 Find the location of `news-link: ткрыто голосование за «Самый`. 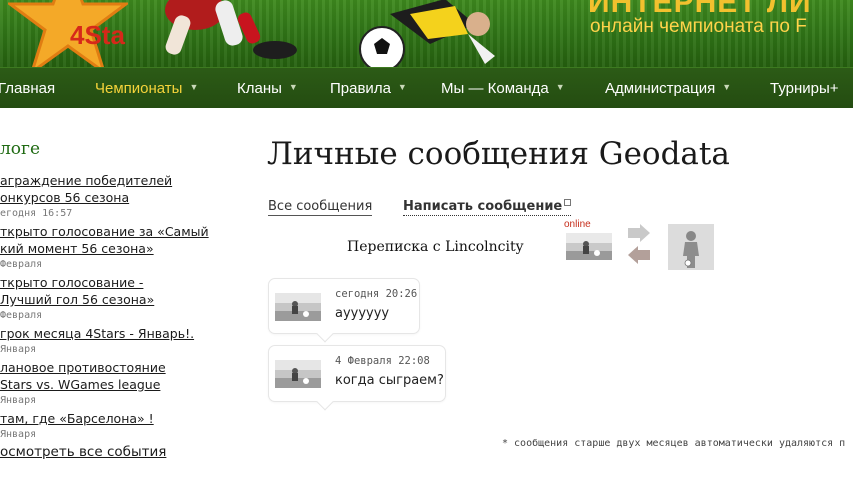

news-link: ткрыто голосование за «Самый is located at coordinates (115, 231).